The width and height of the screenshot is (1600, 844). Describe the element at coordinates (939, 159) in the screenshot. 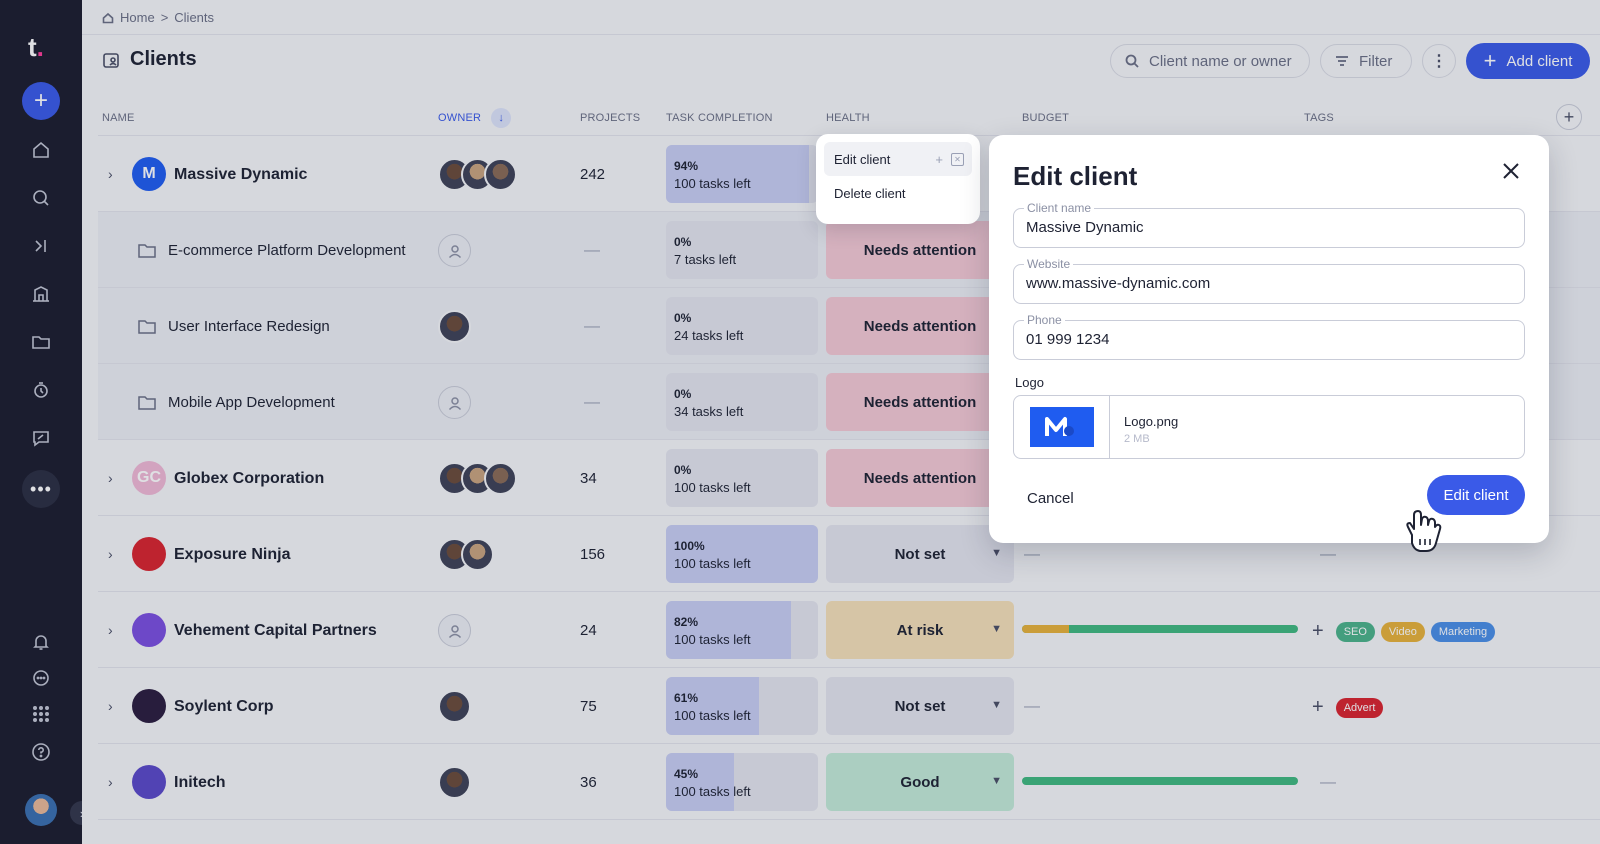

I see `plus-icon: +` at that location.